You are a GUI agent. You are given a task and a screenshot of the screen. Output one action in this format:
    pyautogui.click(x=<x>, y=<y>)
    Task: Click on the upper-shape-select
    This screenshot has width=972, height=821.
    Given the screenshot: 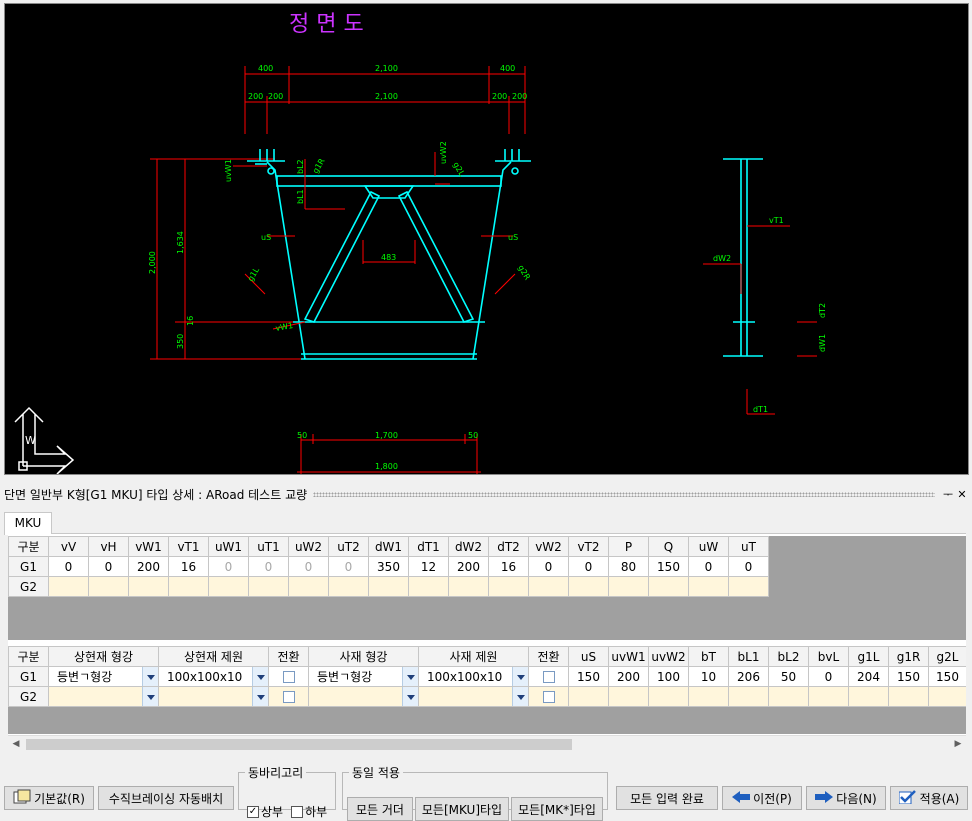 What is the action you would take?
    pyautogui.click(x=103, y=696)
    